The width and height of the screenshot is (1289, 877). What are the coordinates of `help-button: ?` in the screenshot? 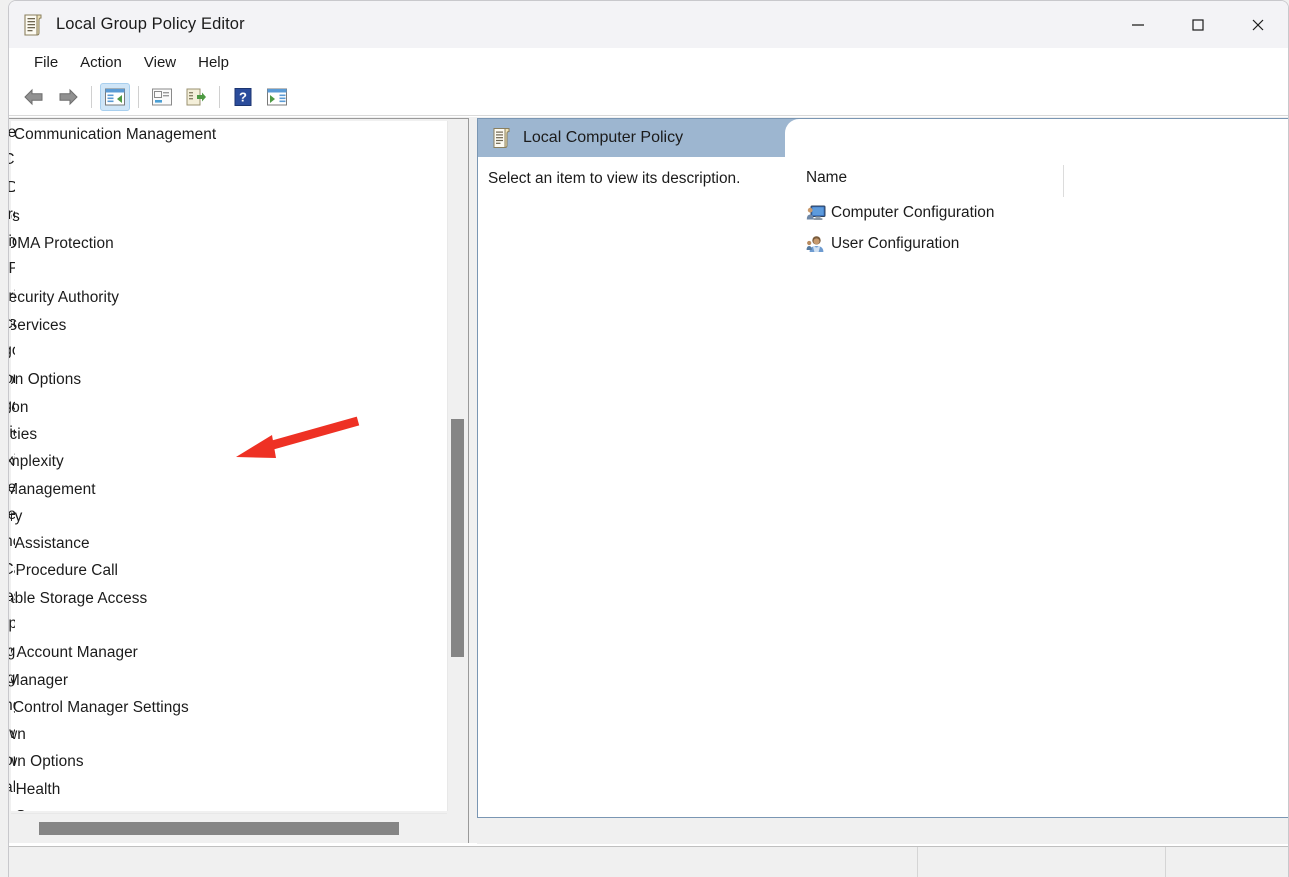 It's located at (243, 97).